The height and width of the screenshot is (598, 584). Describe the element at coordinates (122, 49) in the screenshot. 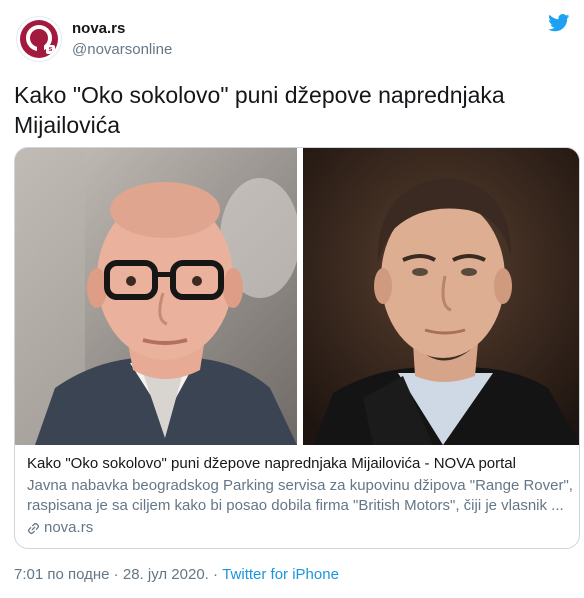

I see `author-handle: @novarsonline` at that location.